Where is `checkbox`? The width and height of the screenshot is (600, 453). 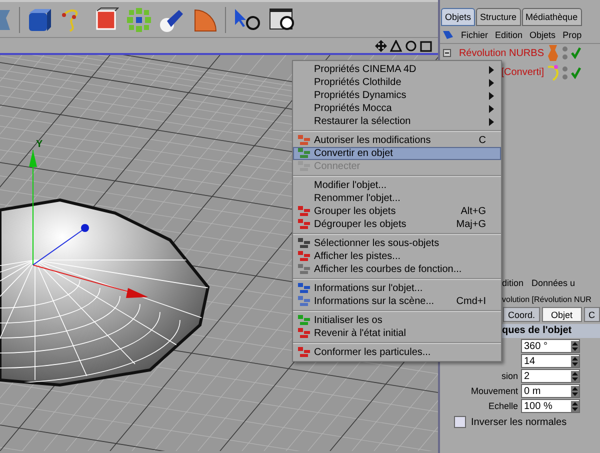 checkbox is located at coordinates (460, 422).